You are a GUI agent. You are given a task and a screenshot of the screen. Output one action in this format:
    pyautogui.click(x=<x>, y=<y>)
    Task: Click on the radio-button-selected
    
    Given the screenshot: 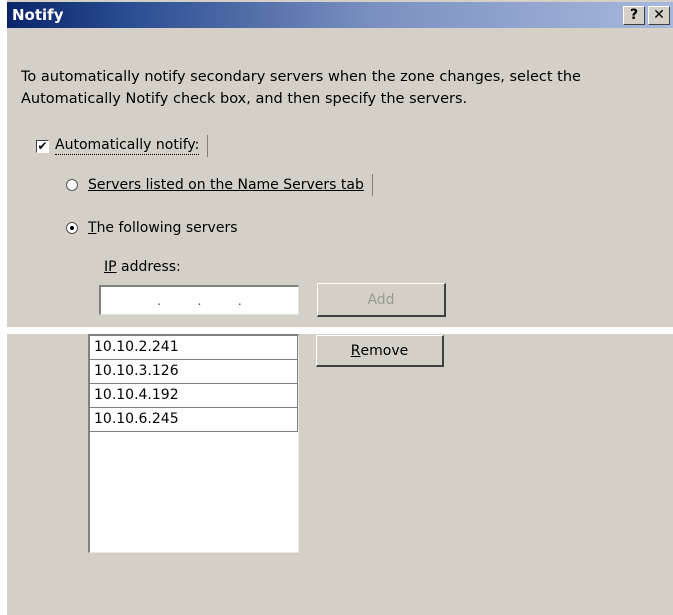 What is the action you would take?
    pyautogui.click(x=72, y=228)
    